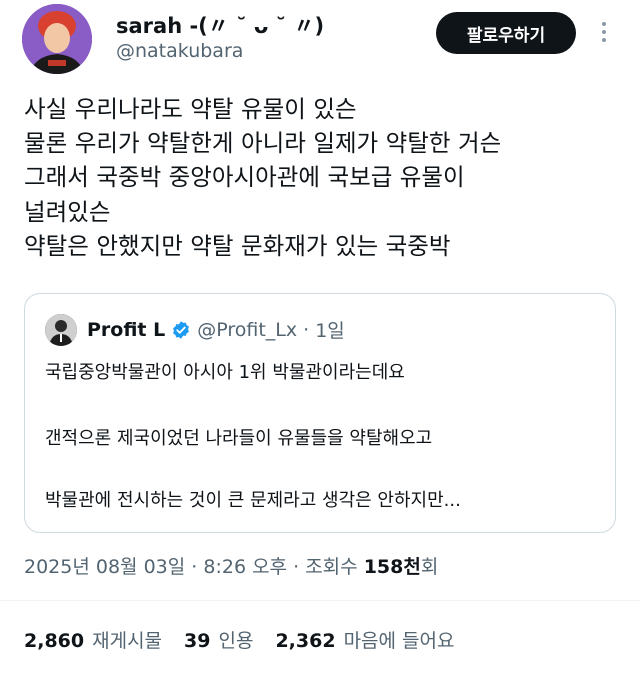 The height and width of the screenshot is (676, 640). I want to click on tweet-timestamp: 2025년 08월 03일 · 8:26 오후 · 조회수 158천회, so click(231, 567).